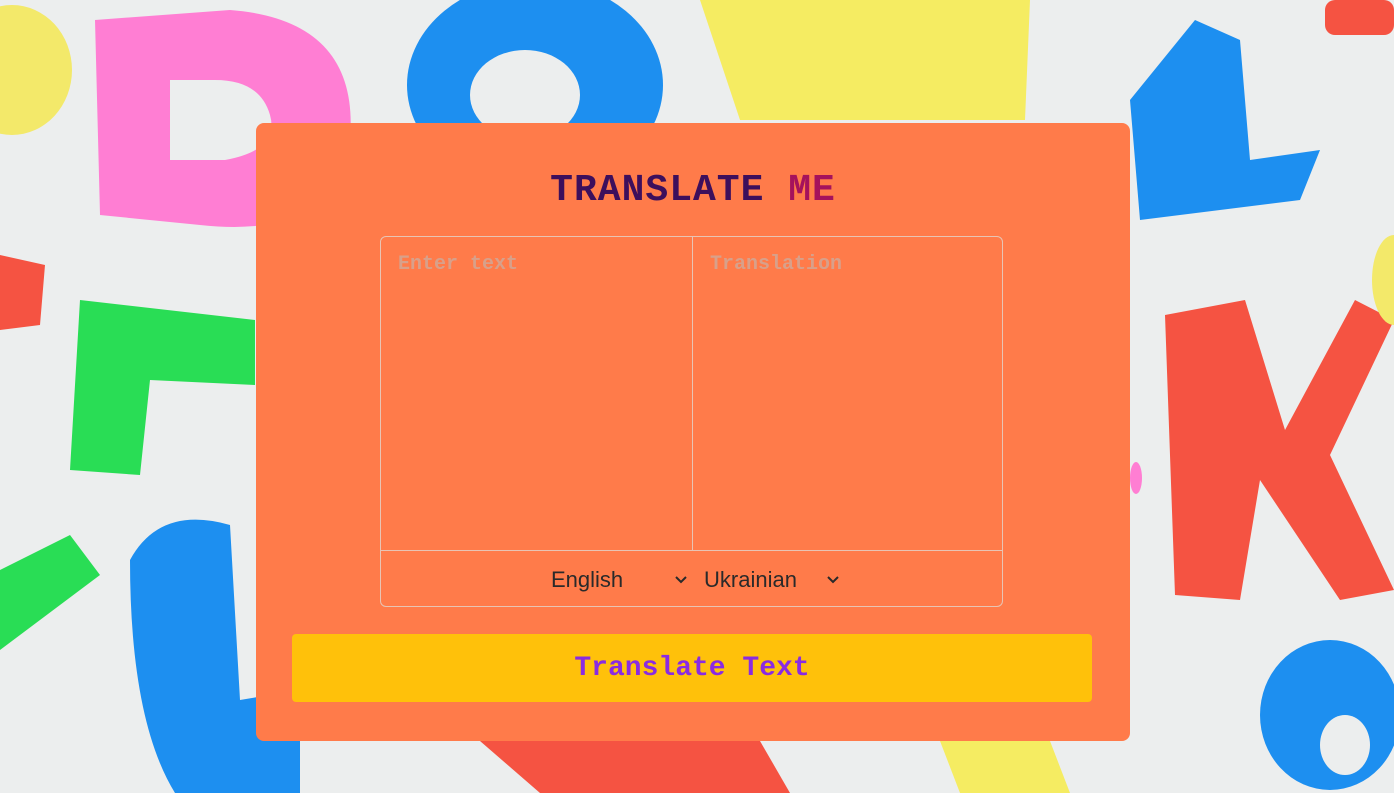 This screenshot has width=1394, height=793. I want to click on source-text-input, so click(537, 393).